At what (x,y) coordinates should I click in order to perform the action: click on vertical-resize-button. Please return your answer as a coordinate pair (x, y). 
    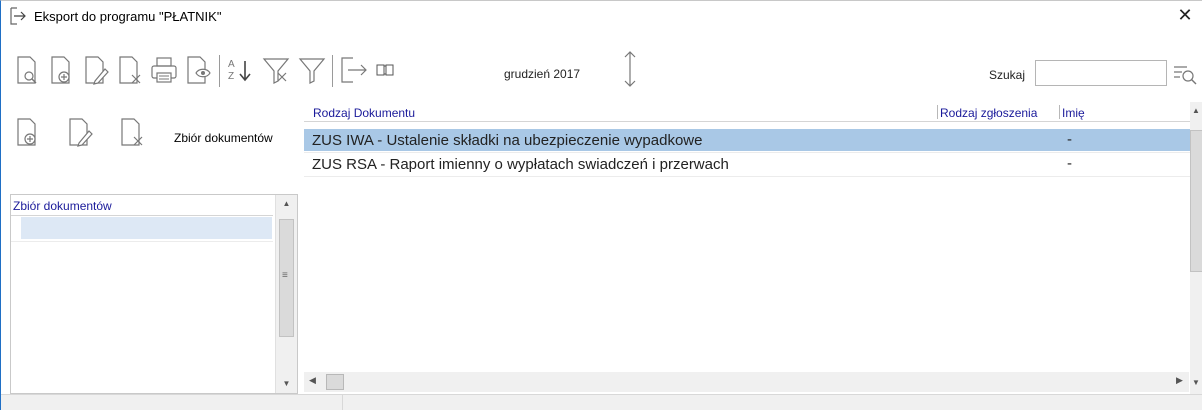
    Looking at the image, I should click on (630, 70).